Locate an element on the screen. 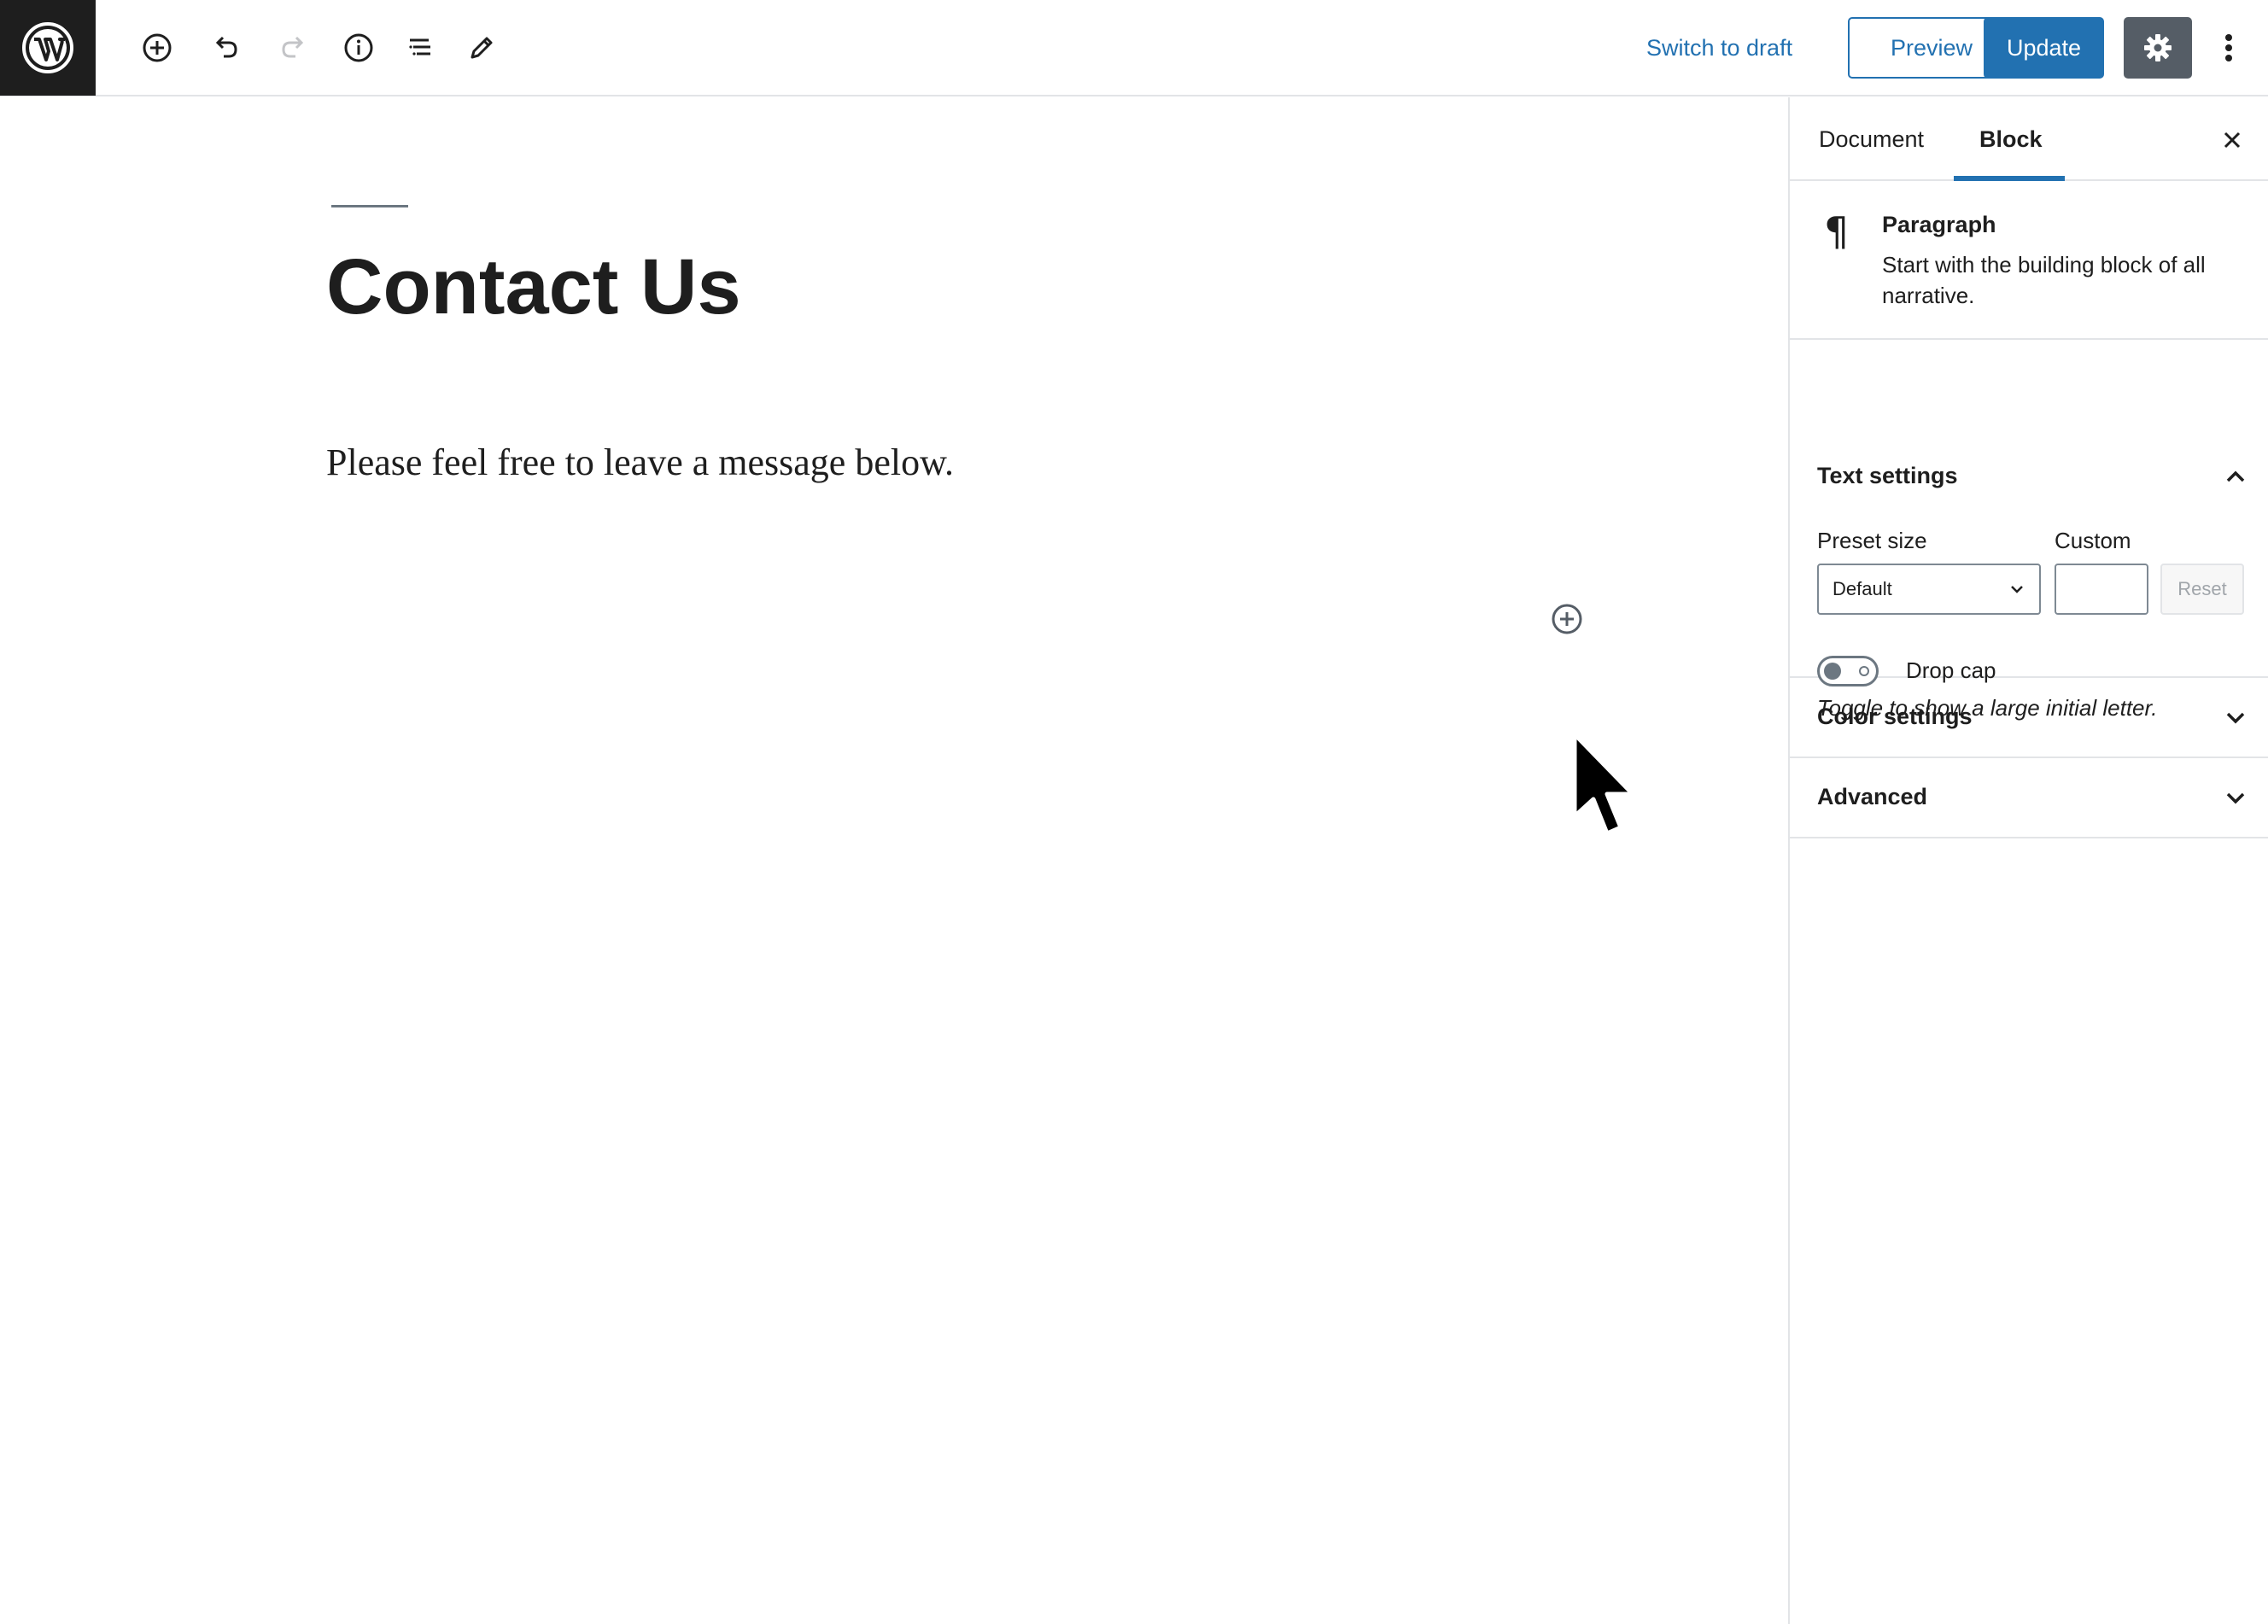 The height and width of the screenshot is (1624, 2268). block-name: Paragraph is located at coordinates (1939, 225).